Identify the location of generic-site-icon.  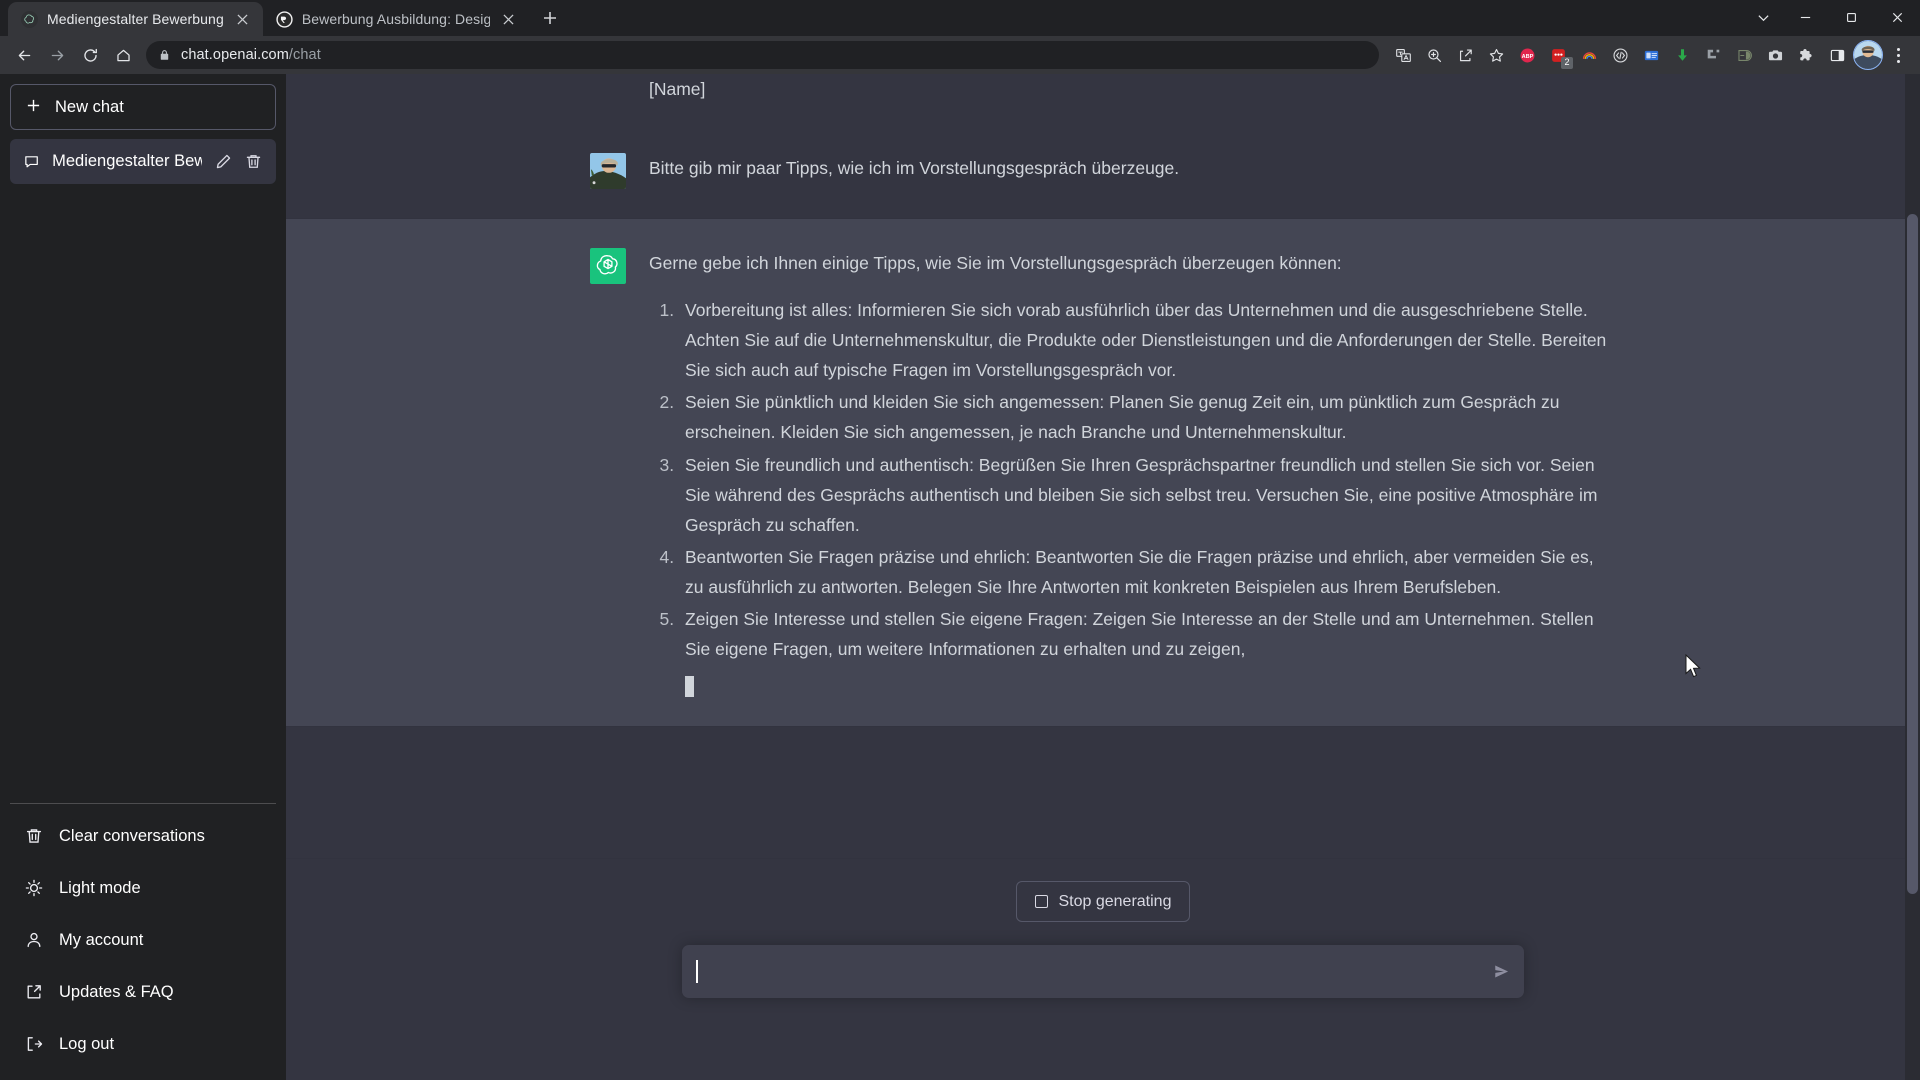
(284, 19).